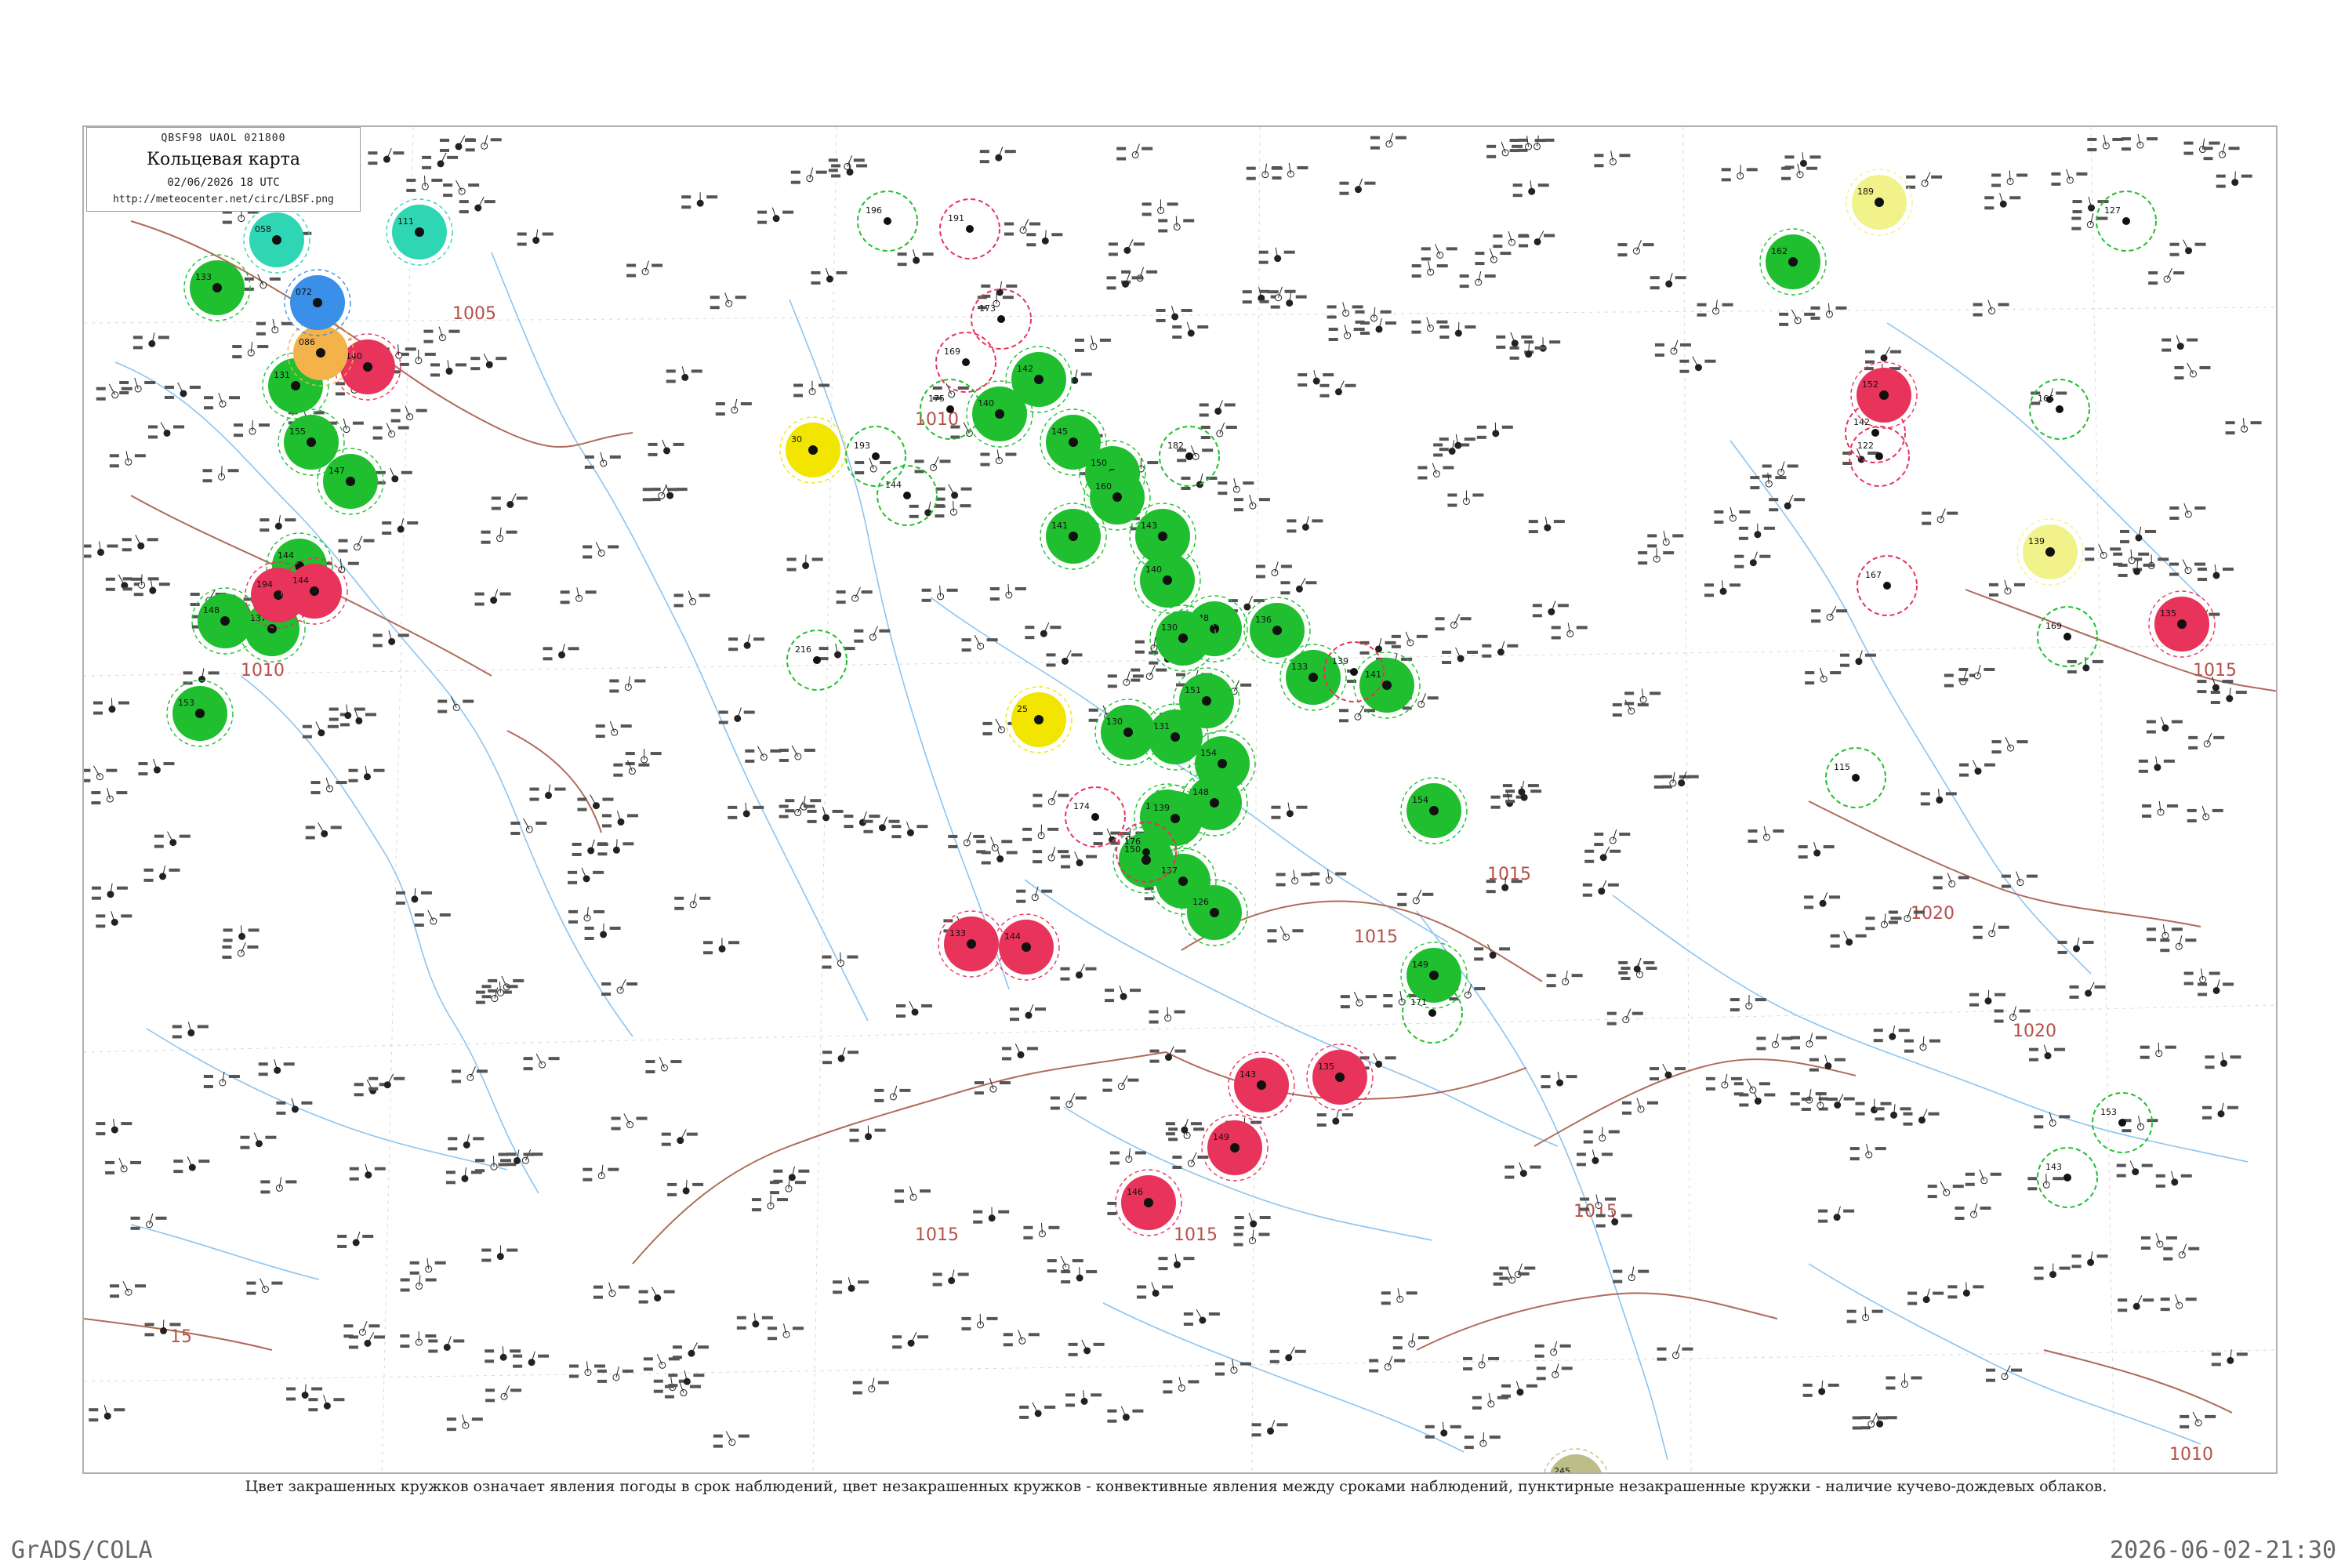 Image resolution: width=2352 pixels, height=1568 pixels. I want to click on station-ring-circle: 115, so click(1855, 777).